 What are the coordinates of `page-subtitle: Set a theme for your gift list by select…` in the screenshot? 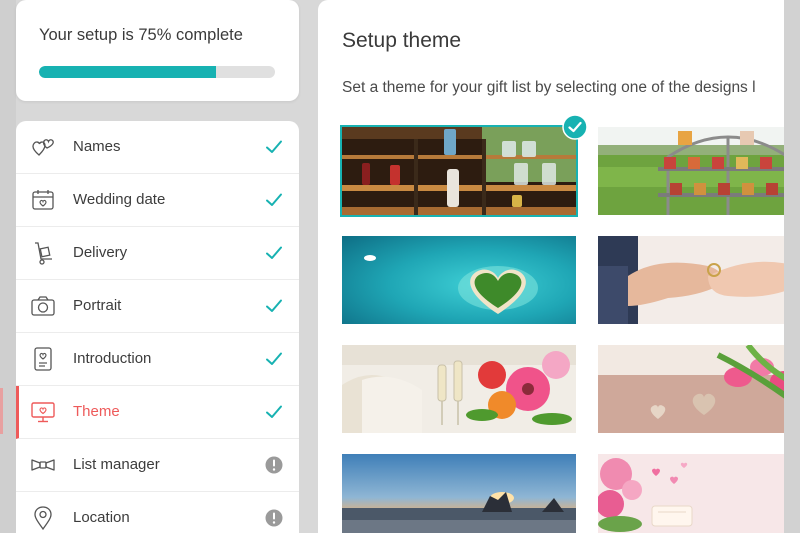 It's located at (549, 87).